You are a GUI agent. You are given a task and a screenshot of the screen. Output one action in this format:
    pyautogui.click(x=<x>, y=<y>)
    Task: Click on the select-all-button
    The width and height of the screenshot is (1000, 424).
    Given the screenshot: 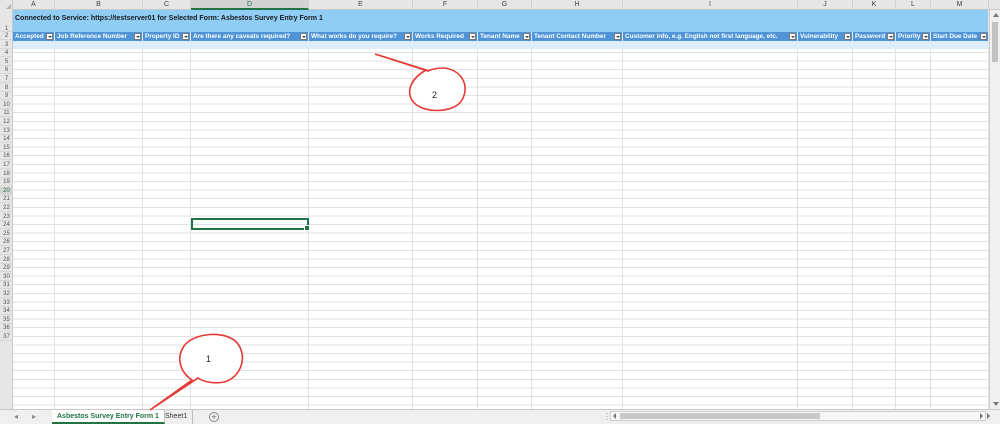 What is the action you would take?
    pyautogui.click(x=6, y=5)
    